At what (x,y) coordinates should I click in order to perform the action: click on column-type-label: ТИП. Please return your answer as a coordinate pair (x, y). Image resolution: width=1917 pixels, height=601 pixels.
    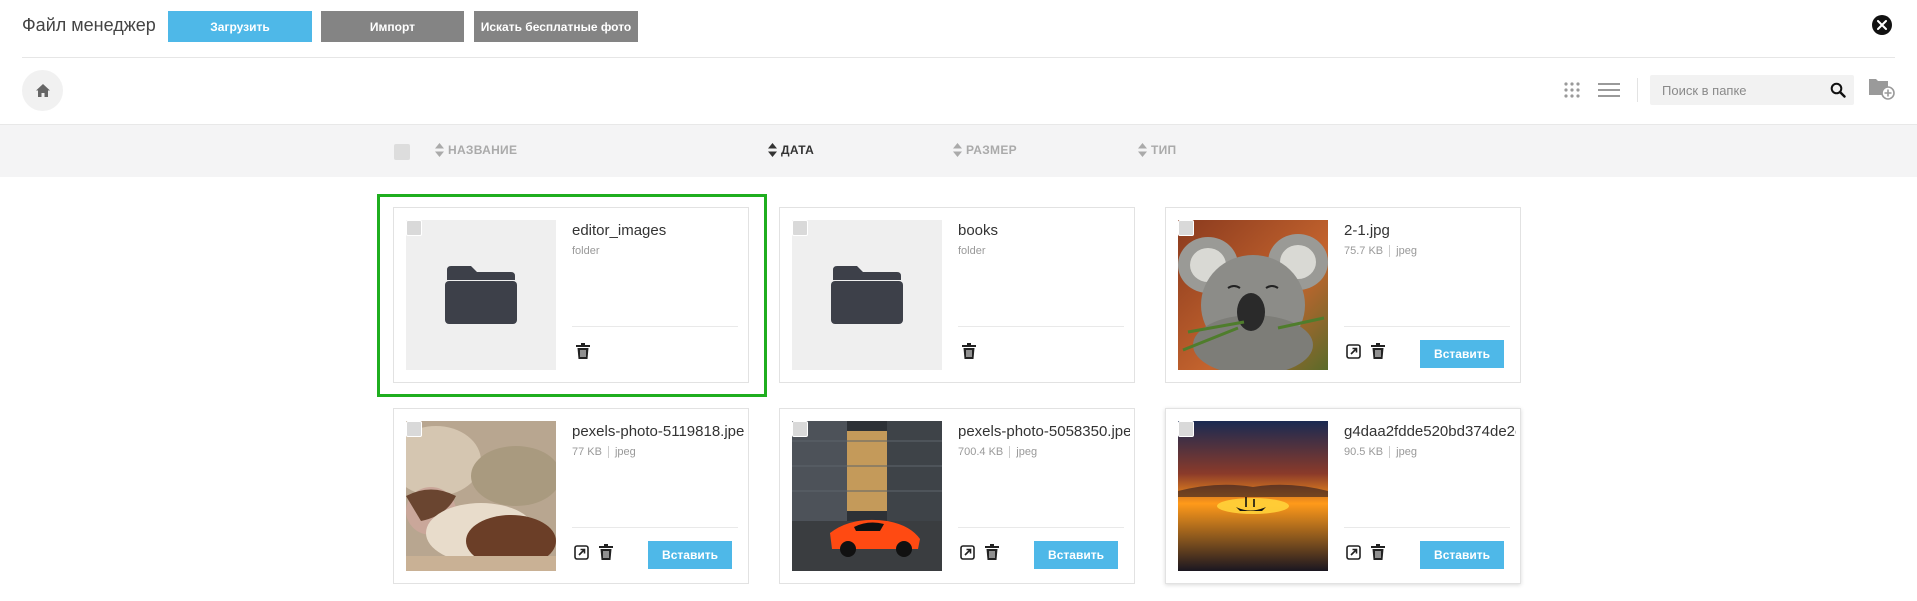
    Looking at the image, I should click on (1164, 150).